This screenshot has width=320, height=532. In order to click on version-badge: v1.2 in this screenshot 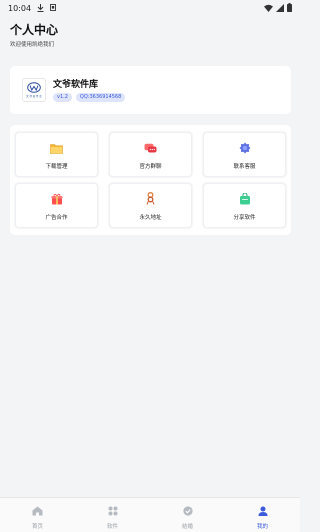, I will do `click(62, 97)`.